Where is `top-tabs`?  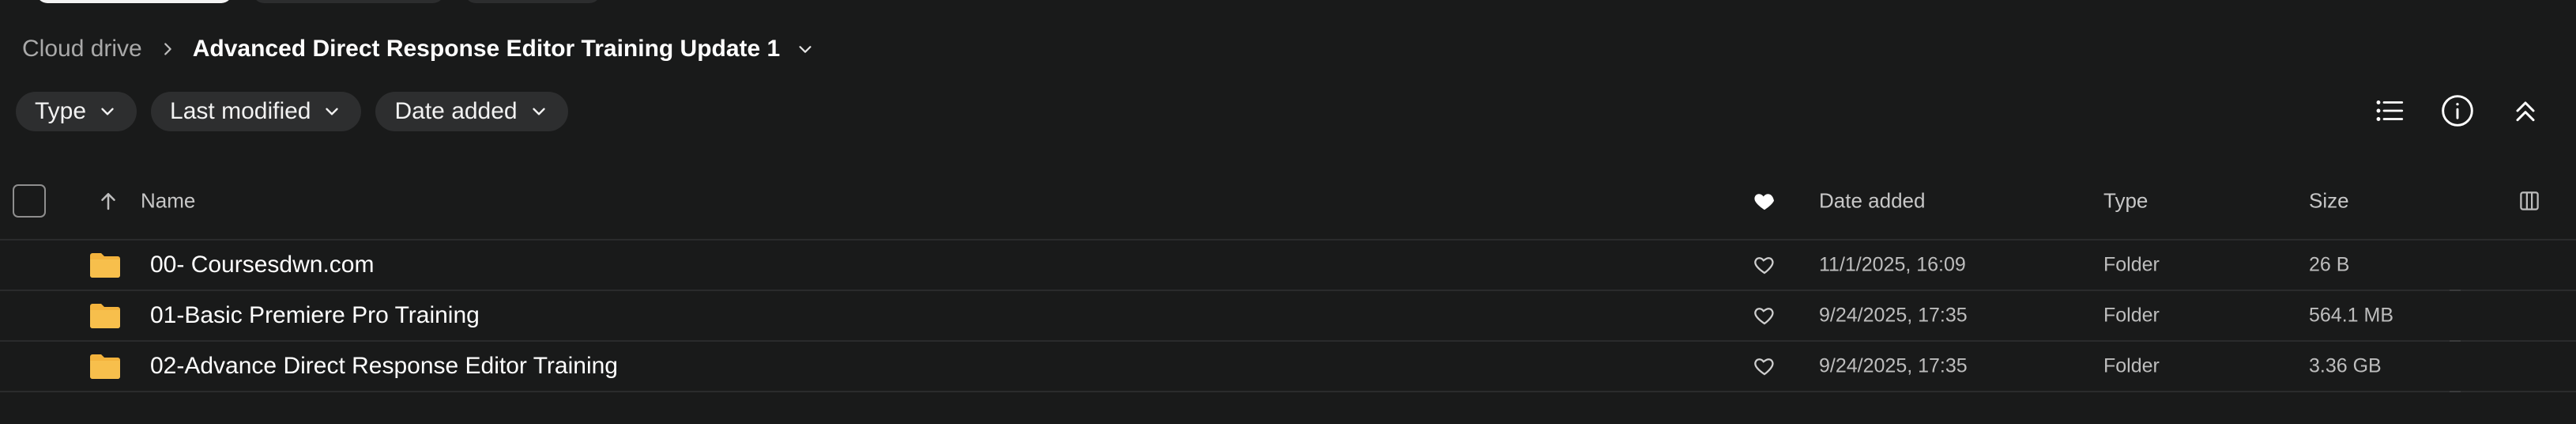 top-tabs is located at coordinates (318, 1).